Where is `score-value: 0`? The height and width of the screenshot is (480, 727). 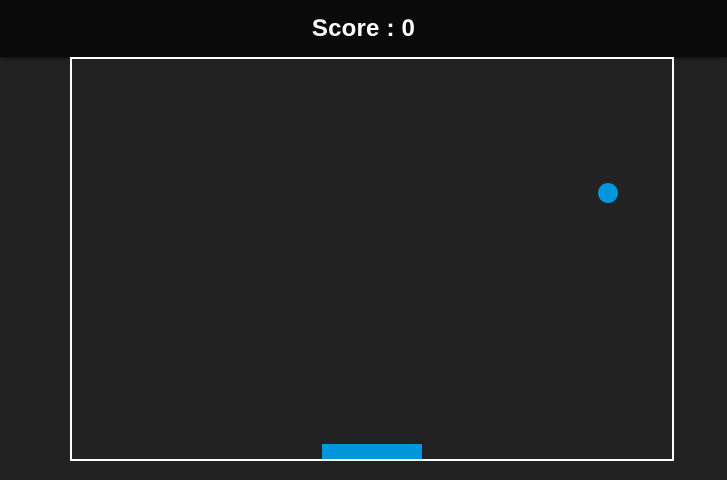
score-value: 0 is located at coordinates (408, 28).